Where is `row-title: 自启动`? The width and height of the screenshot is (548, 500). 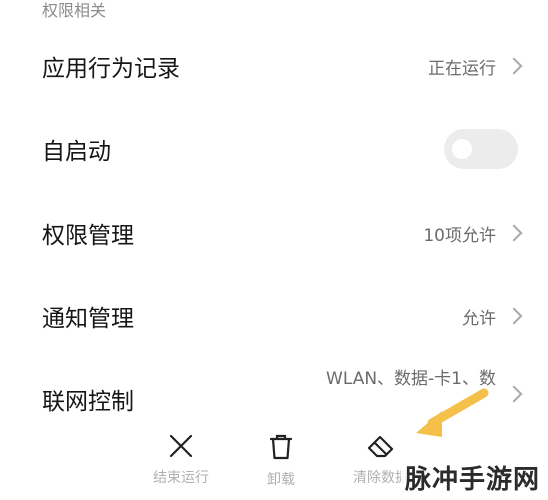
row-title: 自启动 is located at coordinates (76, 152).